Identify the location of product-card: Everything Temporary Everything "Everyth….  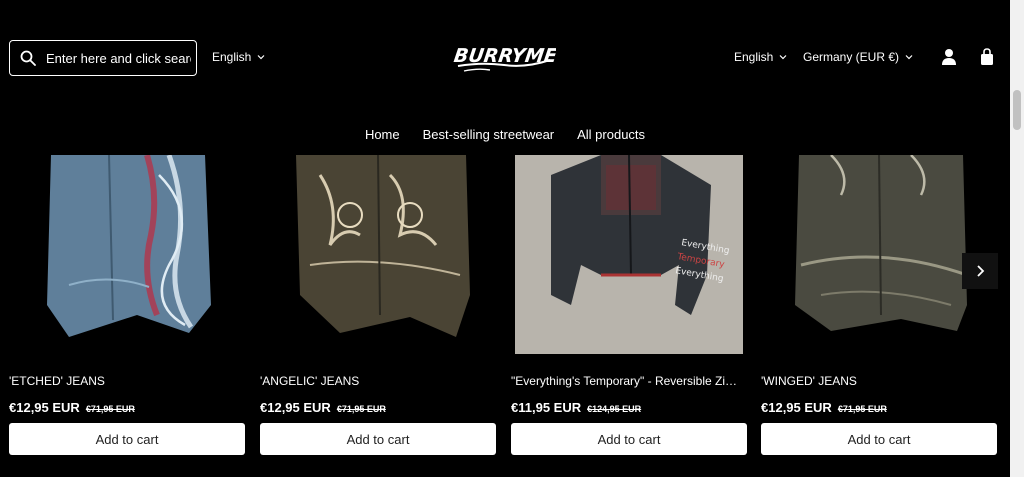
(629, 305).